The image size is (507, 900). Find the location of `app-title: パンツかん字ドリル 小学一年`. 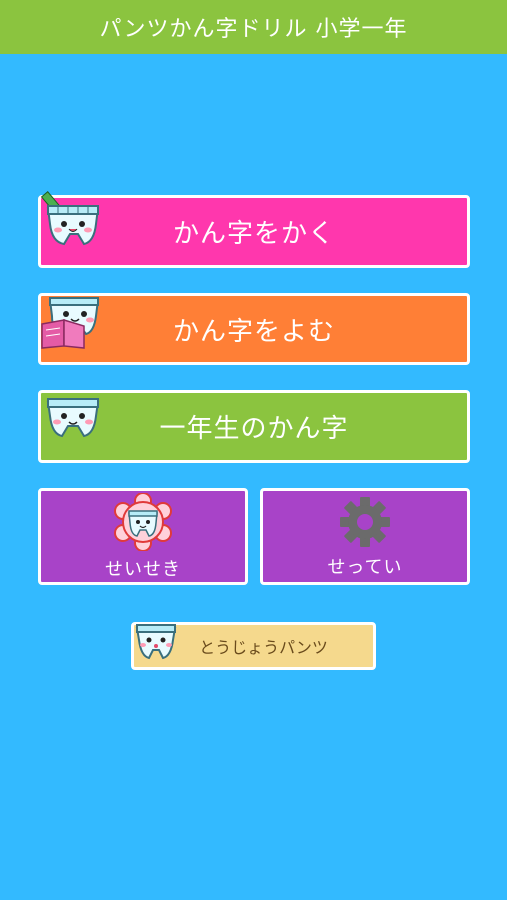

app-title: パンツかん字ドリル 小学一年 is located at coordinates (253, 29).